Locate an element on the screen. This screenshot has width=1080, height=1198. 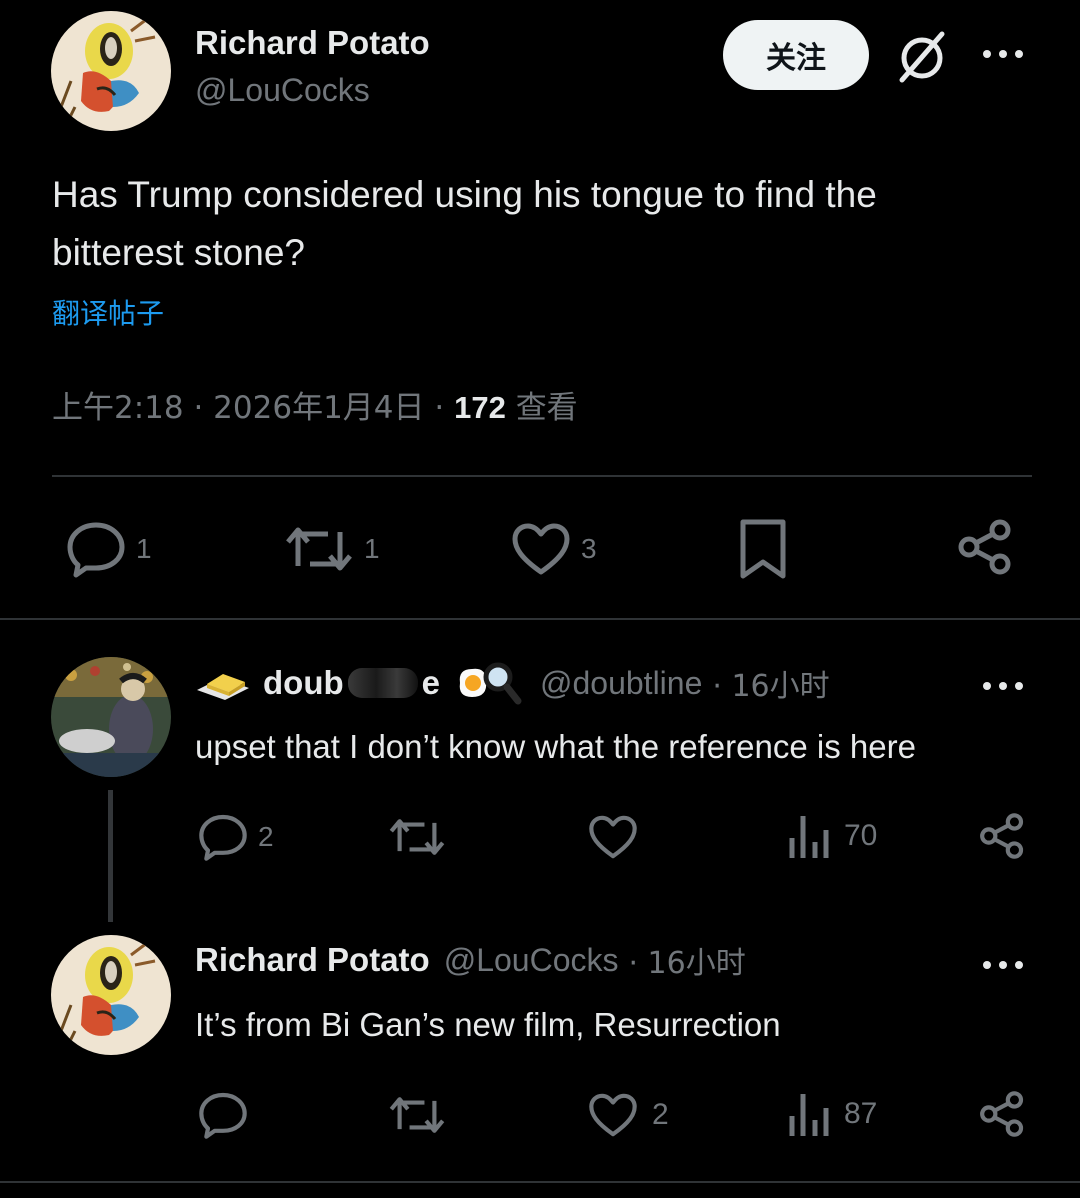
reply-author-name-suffix: e is located at coordinates (430, 682).